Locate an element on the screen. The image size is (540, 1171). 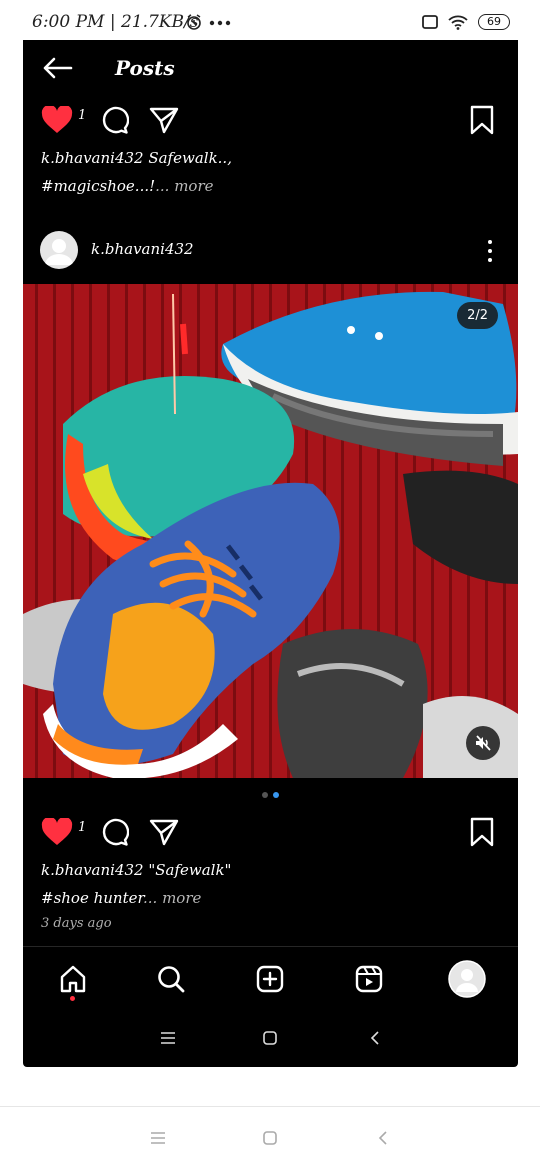
system-nav-inner is located at coordinates (270, 1038).